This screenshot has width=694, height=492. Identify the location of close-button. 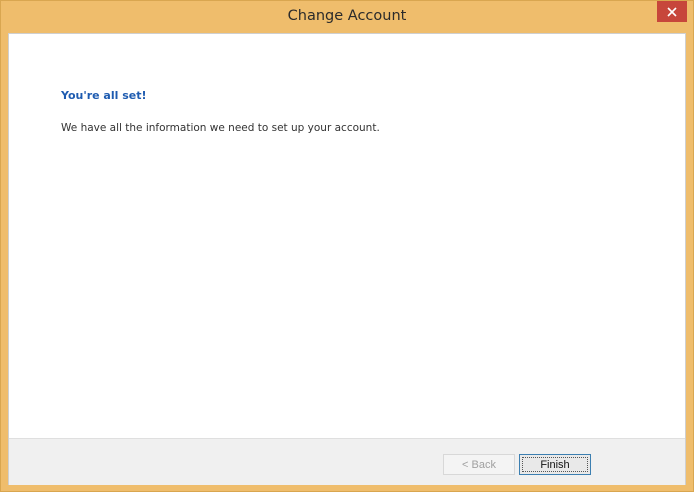
(672, 11).